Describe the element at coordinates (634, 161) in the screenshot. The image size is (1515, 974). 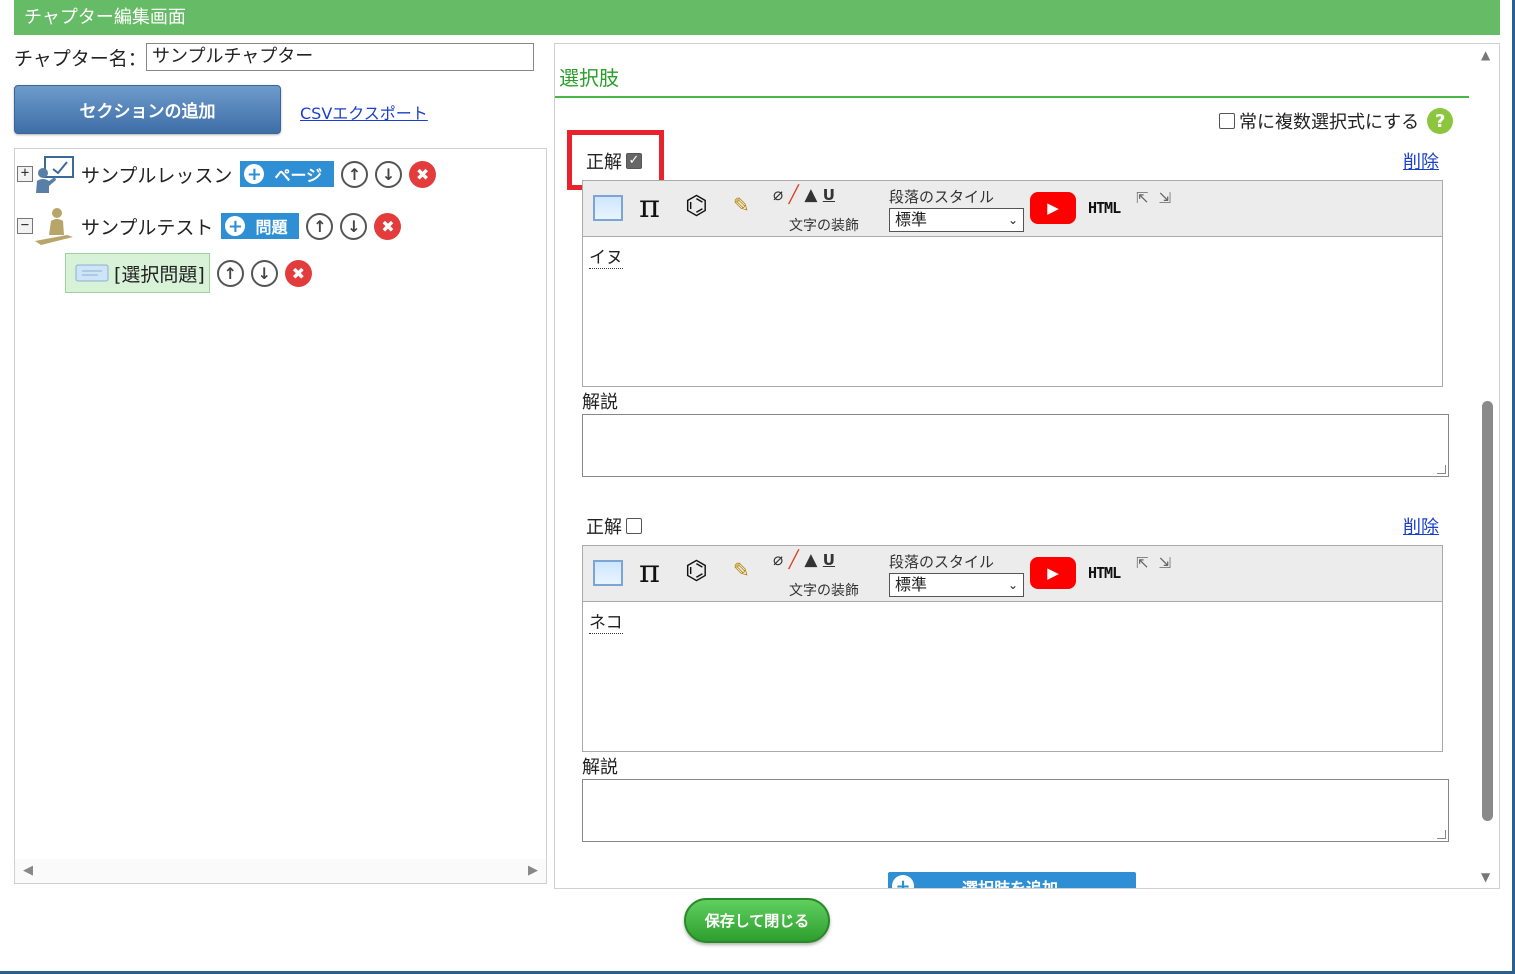
I see `correct-checkbox-1: ✓` at that location.